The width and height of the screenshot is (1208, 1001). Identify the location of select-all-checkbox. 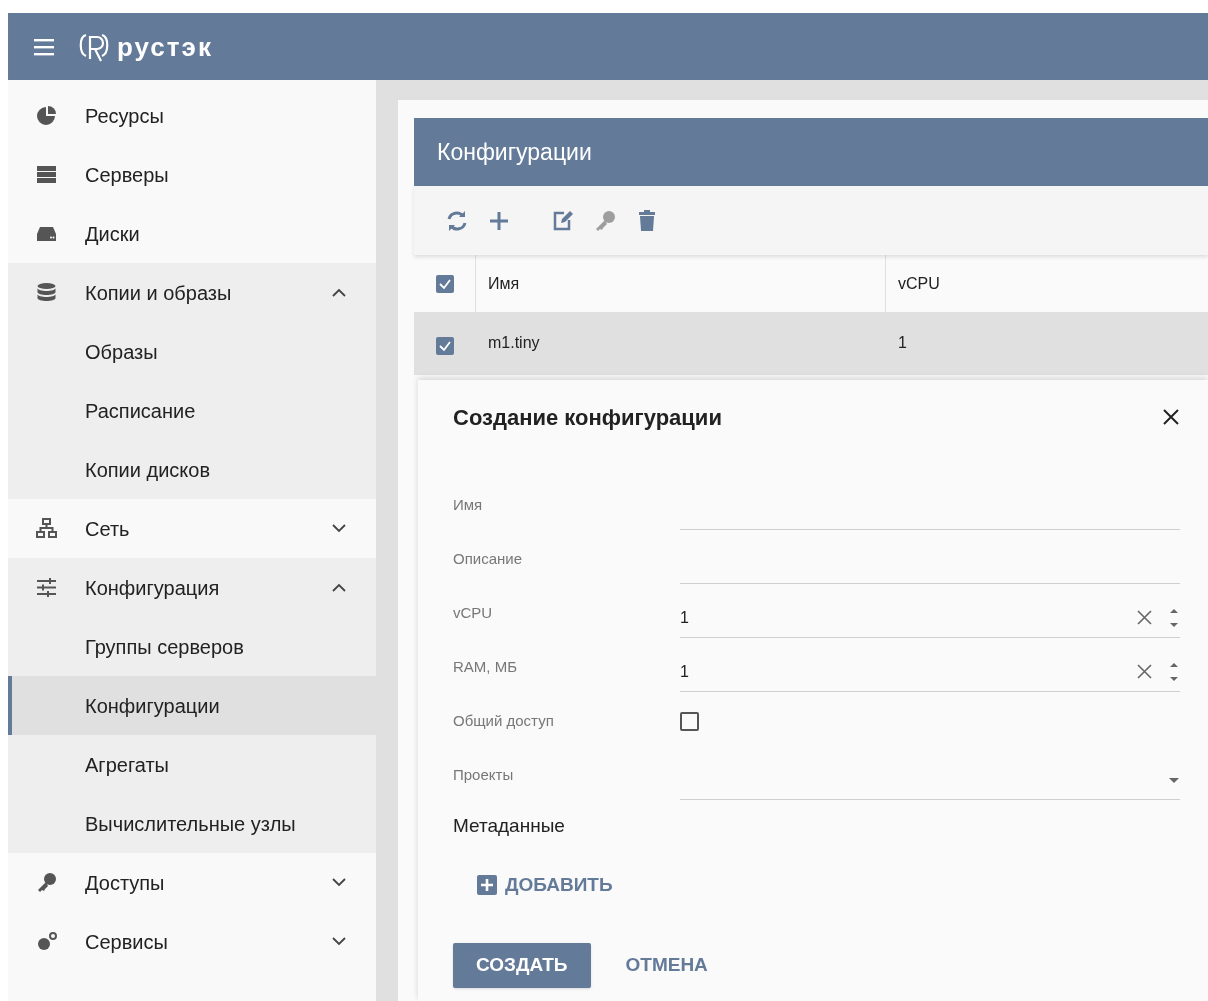
(444, 283).